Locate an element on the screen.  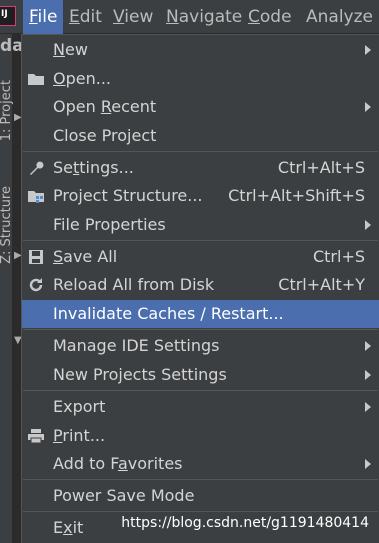
menu-navigate: Navigate is located at coordinates (204, 17).